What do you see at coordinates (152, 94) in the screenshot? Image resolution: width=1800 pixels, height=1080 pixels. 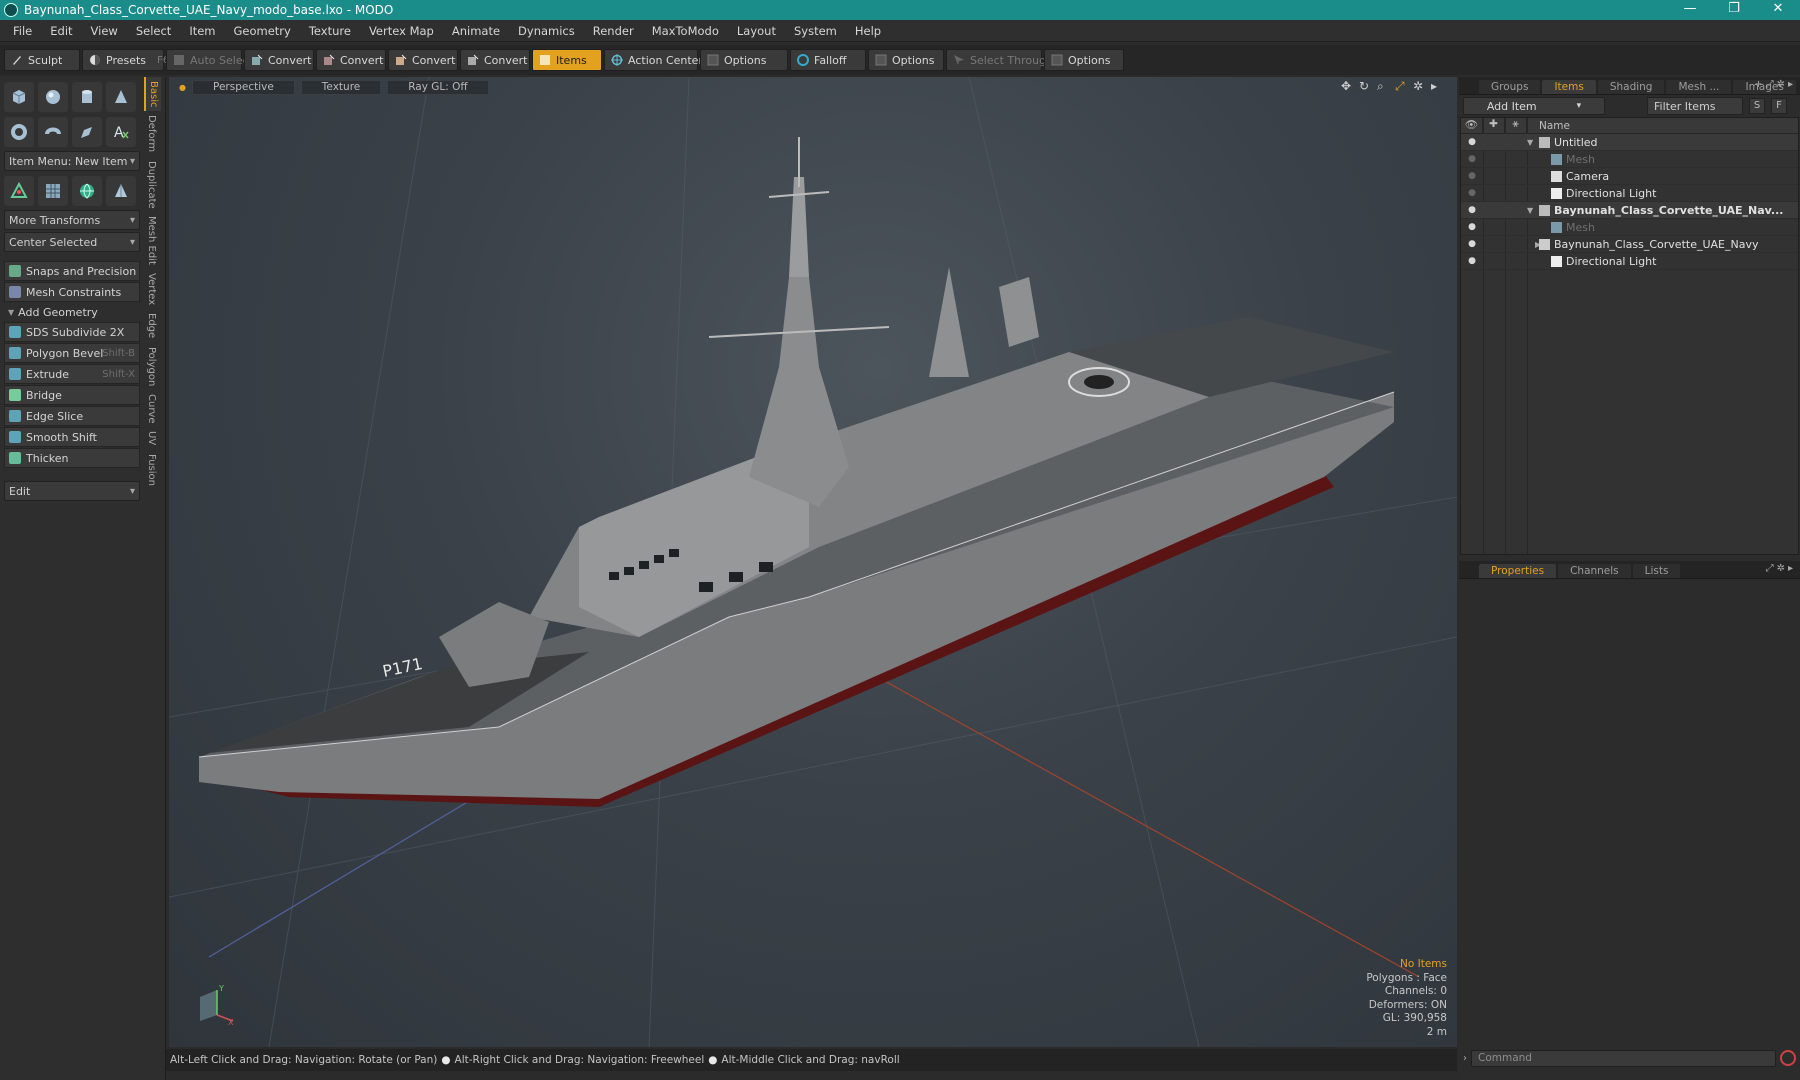 I see `vtab-basic: Basic` at bounding box center [152, 94].